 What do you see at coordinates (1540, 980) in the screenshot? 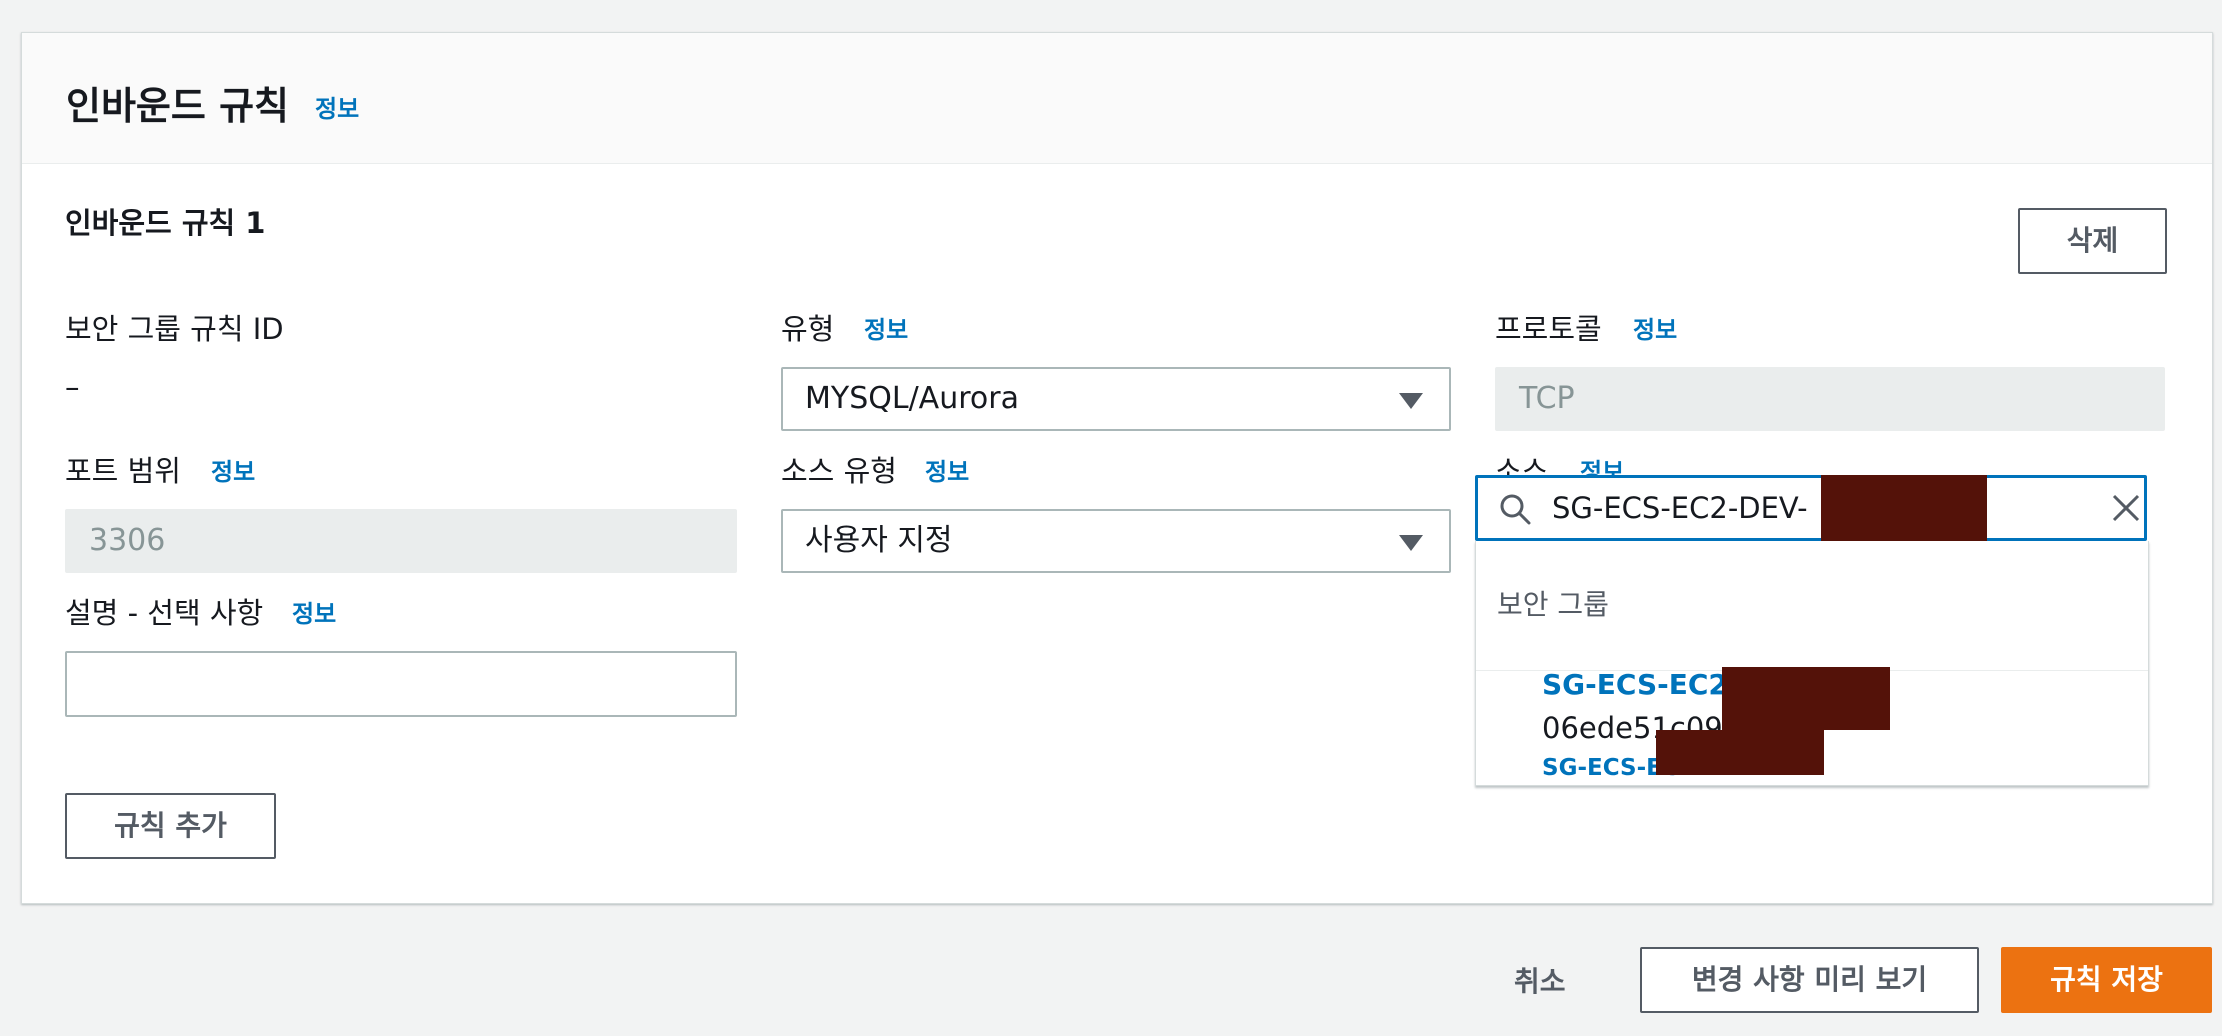
I see `cancel-button: 취소` at bounding box center [1540, 980].